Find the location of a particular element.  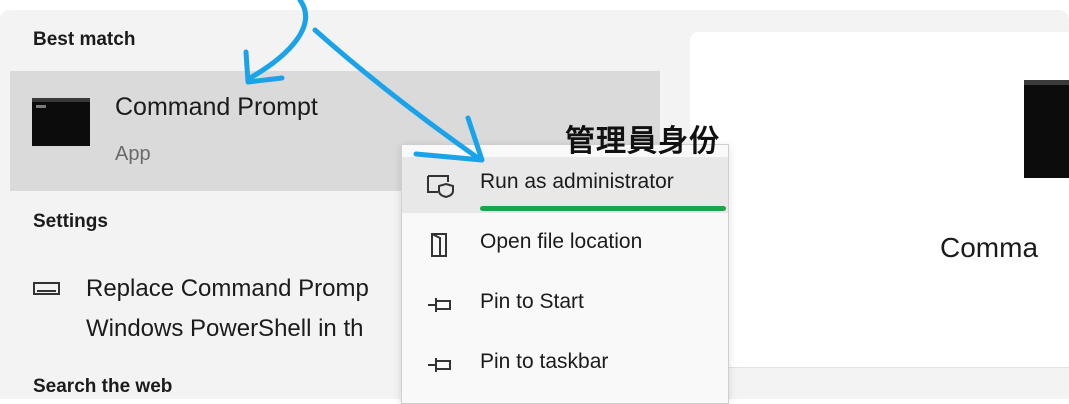

preview-divider is located at coordinates (879, 367).